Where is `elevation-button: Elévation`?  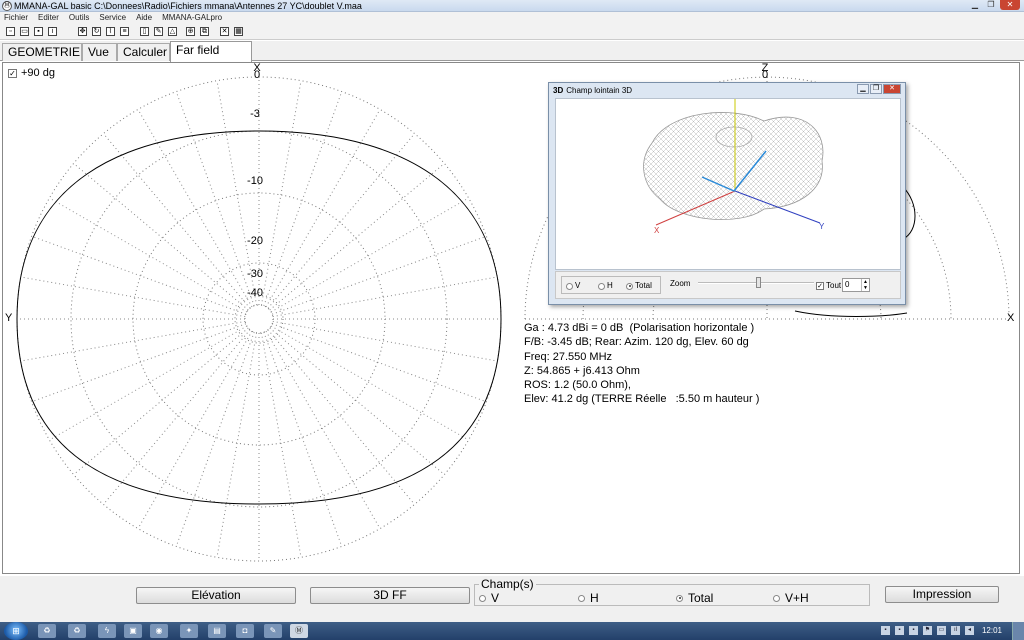 elevation-button: Elévation is located at coordinates (216, 595).